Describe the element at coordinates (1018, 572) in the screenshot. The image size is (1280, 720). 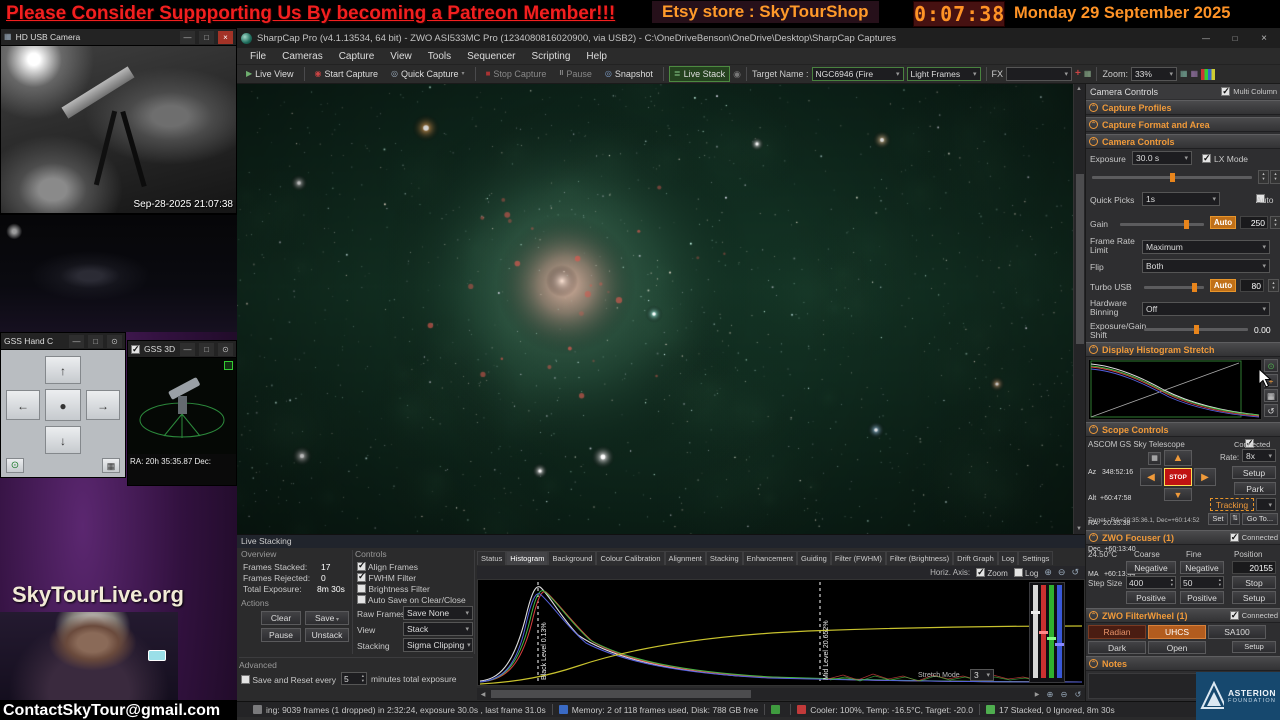
I see `hist-log-checkbox` at that location.